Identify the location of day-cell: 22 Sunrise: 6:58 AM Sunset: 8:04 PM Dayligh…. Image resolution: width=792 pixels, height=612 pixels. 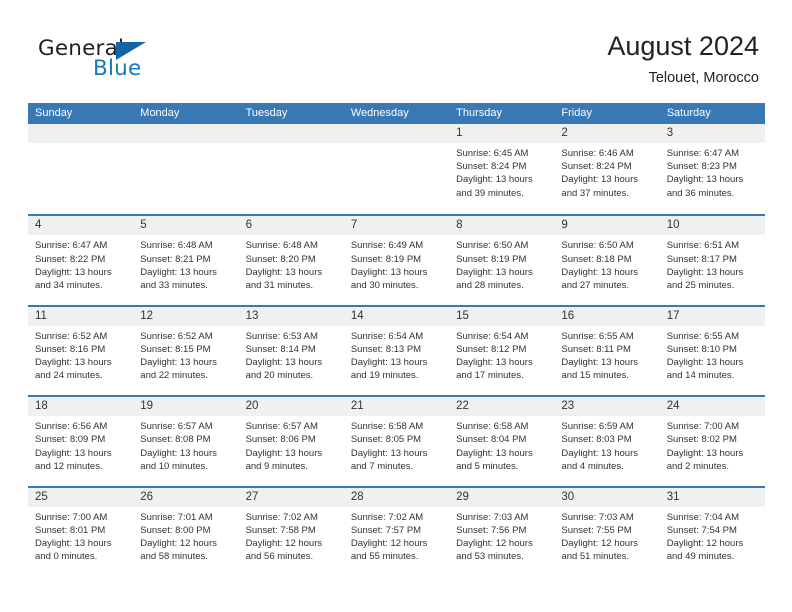
(502, 441).